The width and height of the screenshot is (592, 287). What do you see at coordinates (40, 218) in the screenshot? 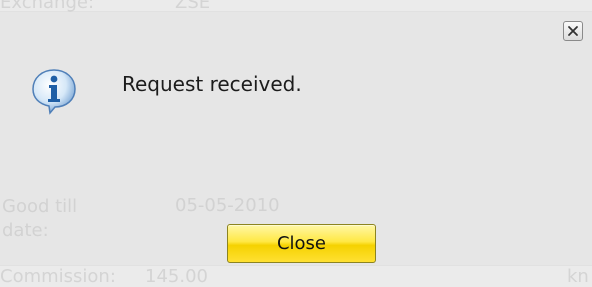
I see `good-till-date-label: Good till date:` at bounding box center [40, 218].